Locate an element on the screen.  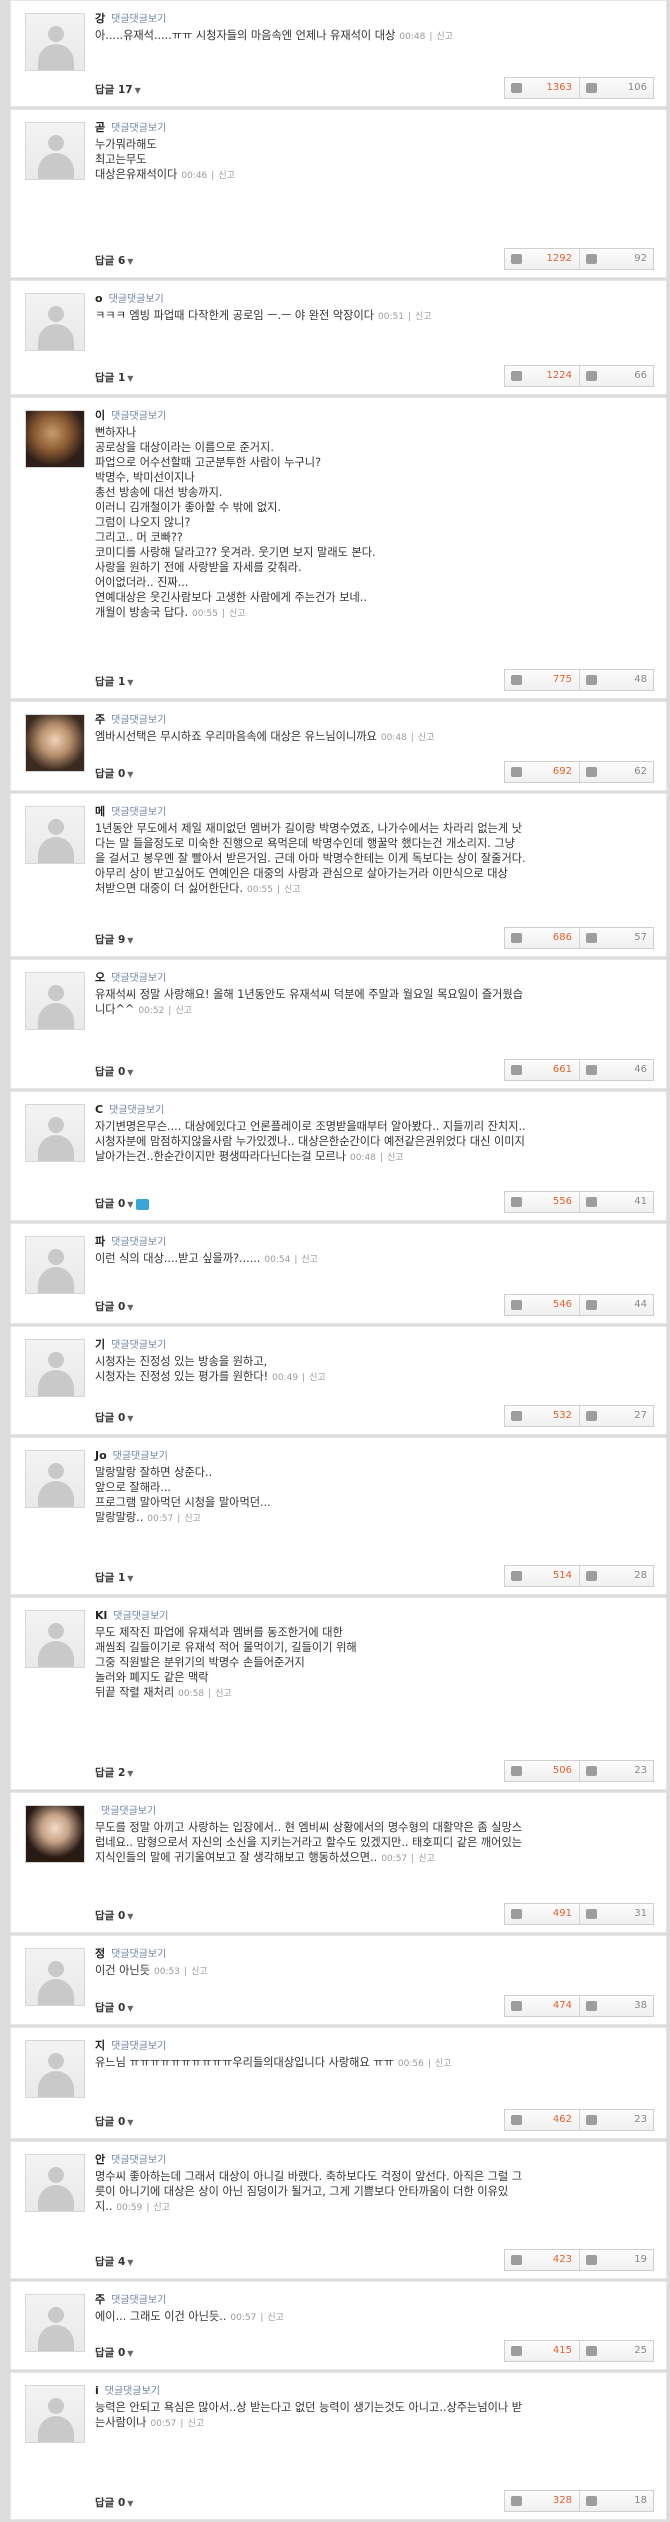
author-name-text: Jo is located at coordinates (101, 1455).